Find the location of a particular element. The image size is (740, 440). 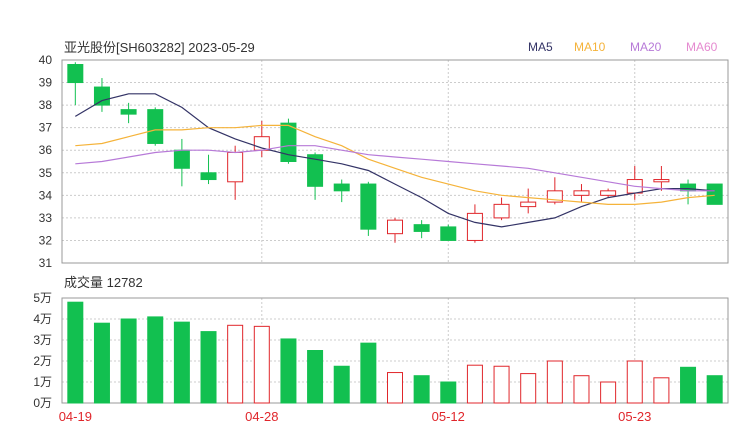

price-tick-label: 40 is located at coordinates (46, 60).